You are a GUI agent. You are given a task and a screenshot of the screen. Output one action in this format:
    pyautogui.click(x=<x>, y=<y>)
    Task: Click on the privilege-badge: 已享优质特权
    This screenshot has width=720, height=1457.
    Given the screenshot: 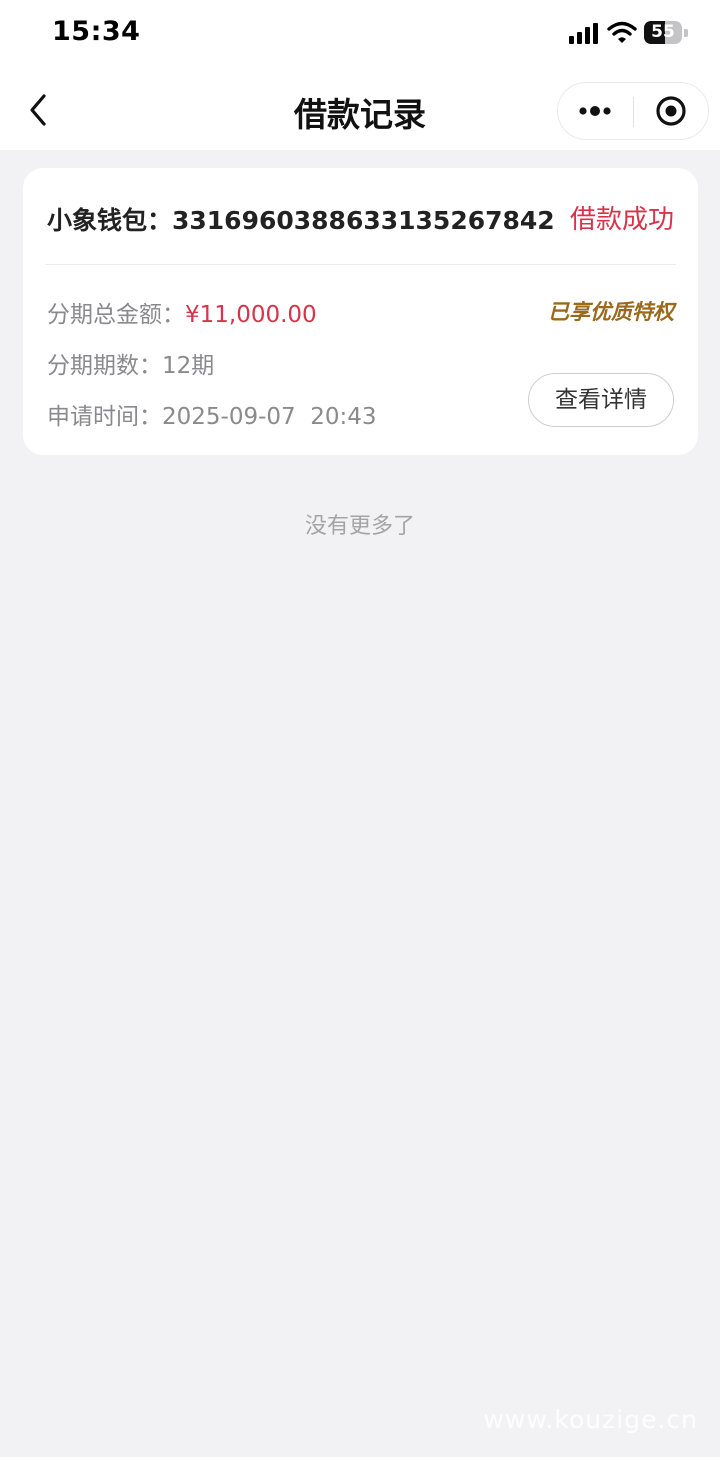 What is the action you would take?
    pyautogui.click(x=611, y=312)
    